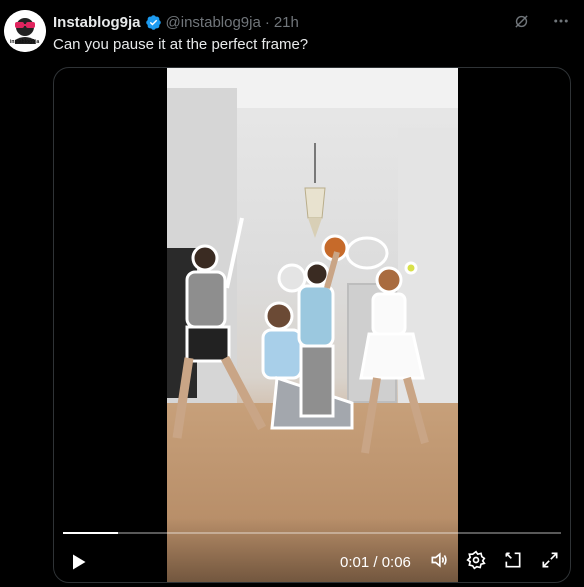  Describe the element at coordinates (439, 560) in the screenshot. I see `volume-icon` at that location.